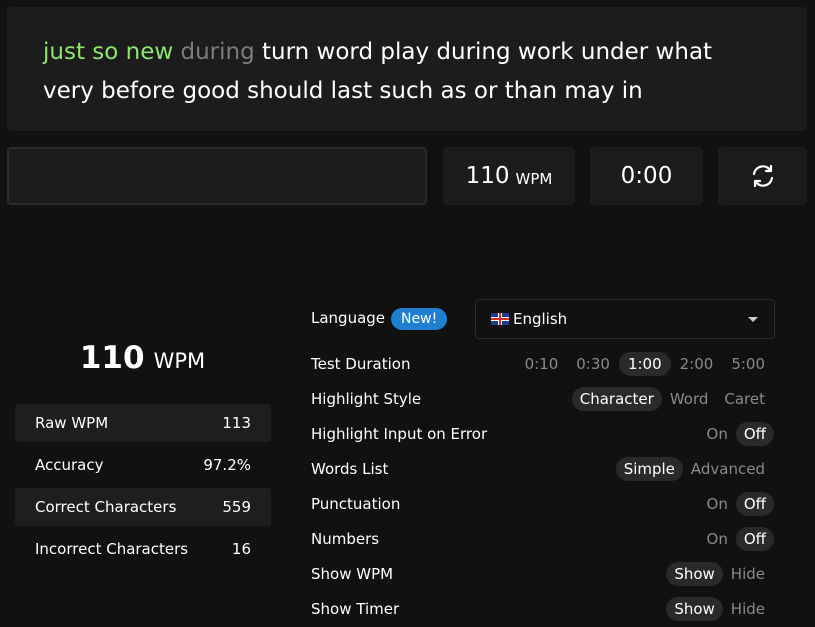 This screenshot has height=627, width=815. I want to click on option-highlight-caret: Caret, so click(744, 399).